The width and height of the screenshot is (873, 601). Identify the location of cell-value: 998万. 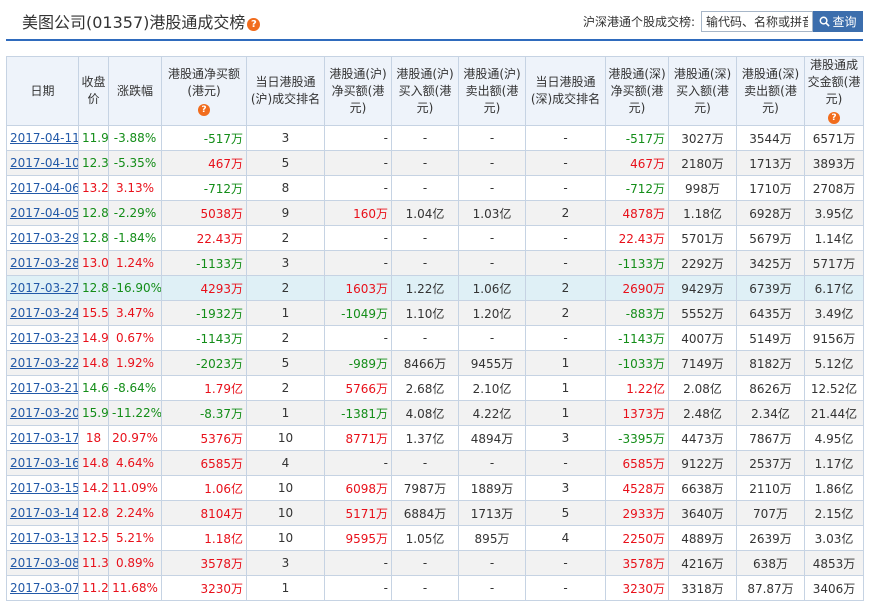
(702, 188).